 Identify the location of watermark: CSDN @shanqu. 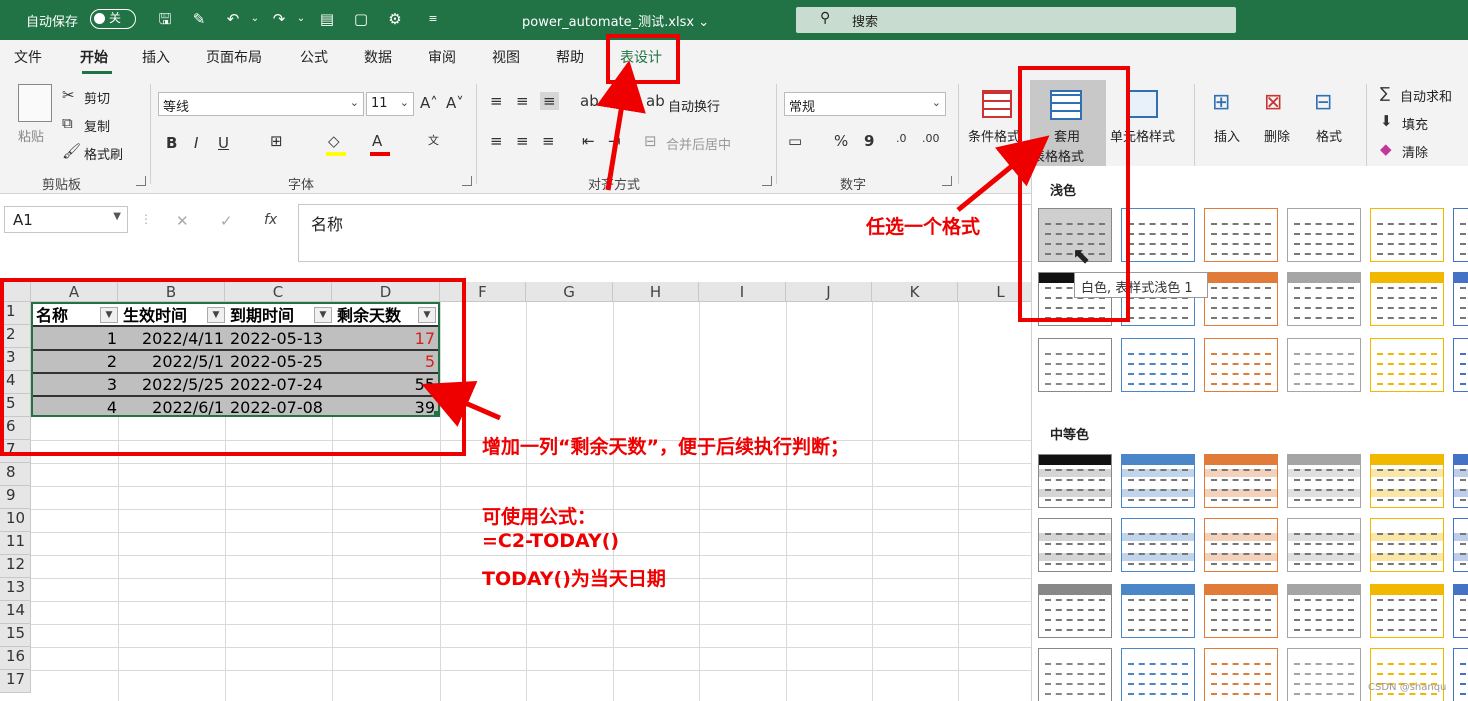
(1407, 687).